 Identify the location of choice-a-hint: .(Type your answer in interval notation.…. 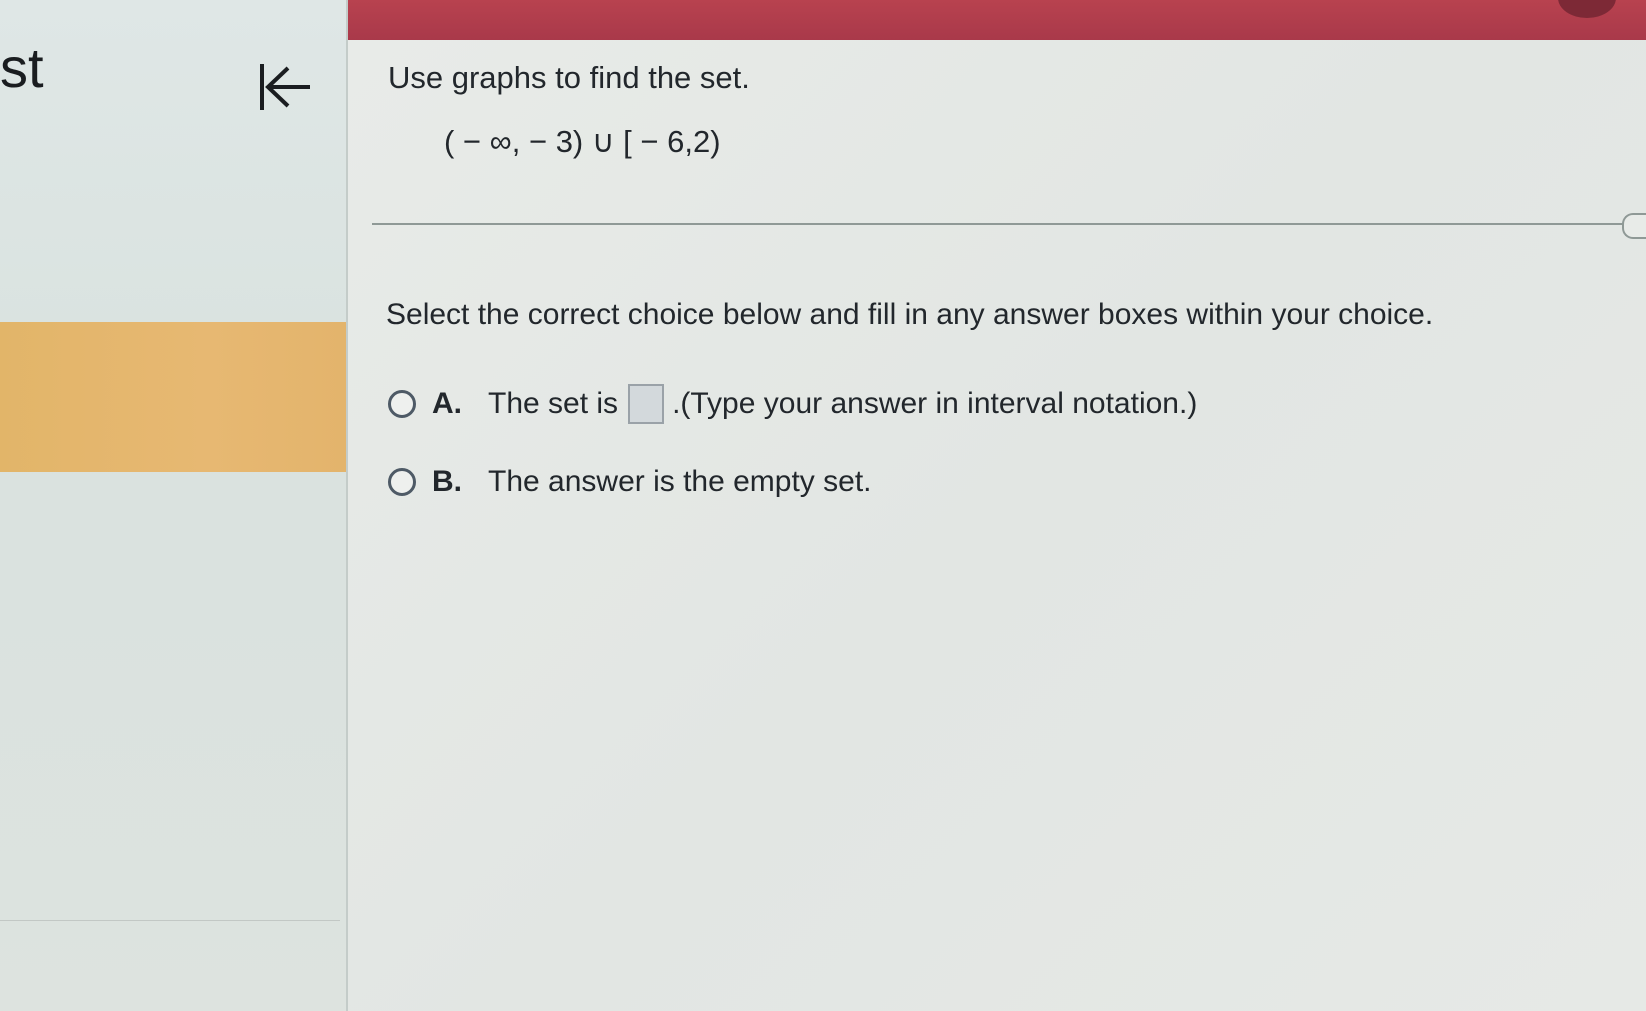
(935, 403).